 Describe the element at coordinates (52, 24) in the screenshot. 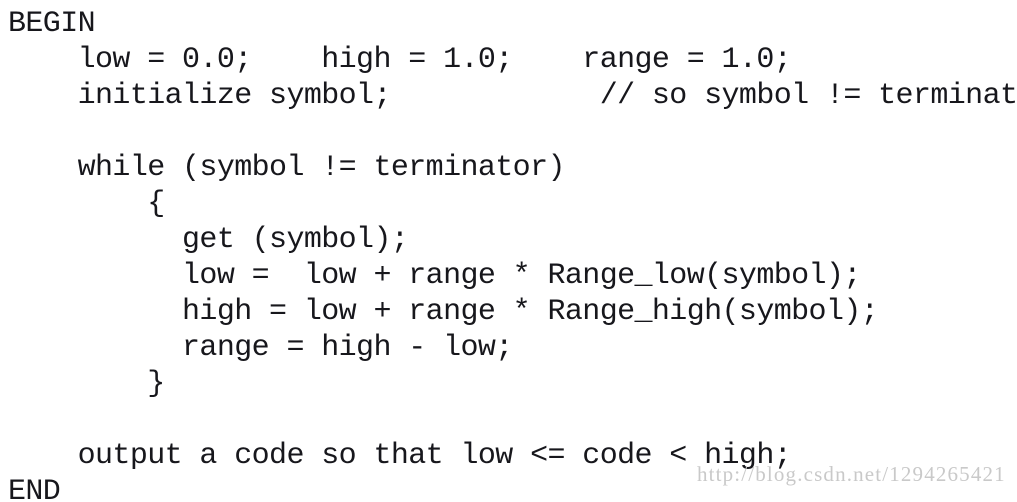

I see `code-line: BEGIN` at that location.